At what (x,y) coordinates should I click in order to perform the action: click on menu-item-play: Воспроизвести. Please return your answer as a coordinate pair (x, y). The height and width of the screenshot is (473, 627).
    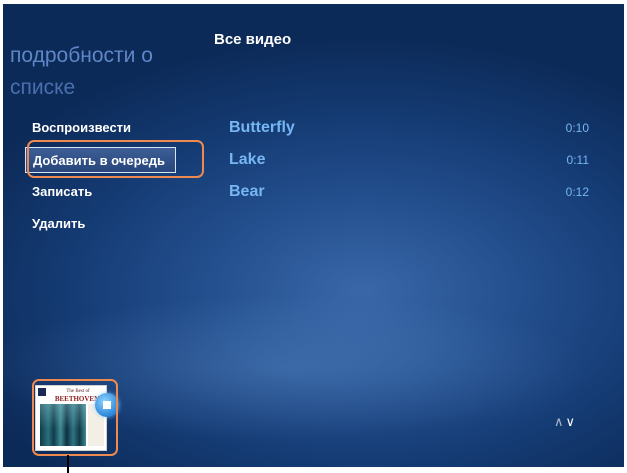
    Looking at the image, I should click on (78, 128).